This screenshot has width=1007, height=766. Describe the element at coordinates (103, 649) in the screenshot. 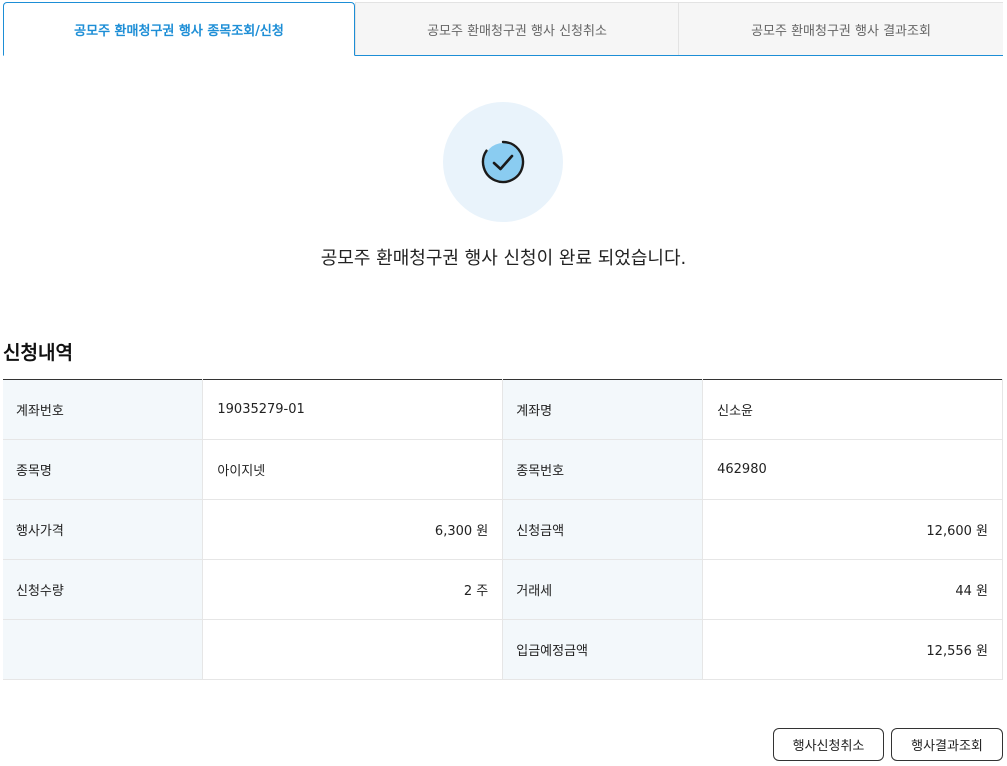

I see `empty-label-cell` at that location.